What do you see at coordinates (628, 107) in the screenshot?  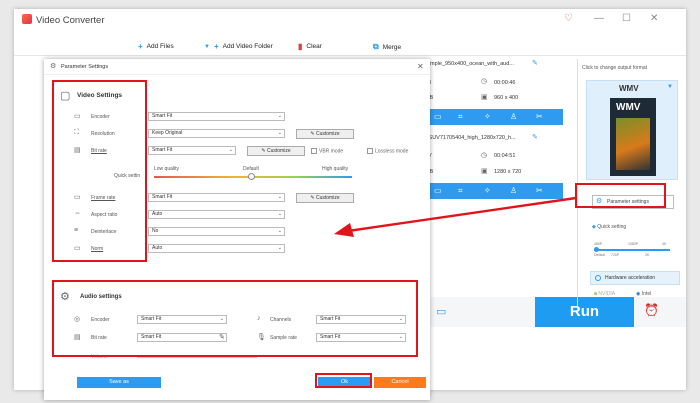 I see `format-icon-text: WMV` at bounding box center [628, 107].